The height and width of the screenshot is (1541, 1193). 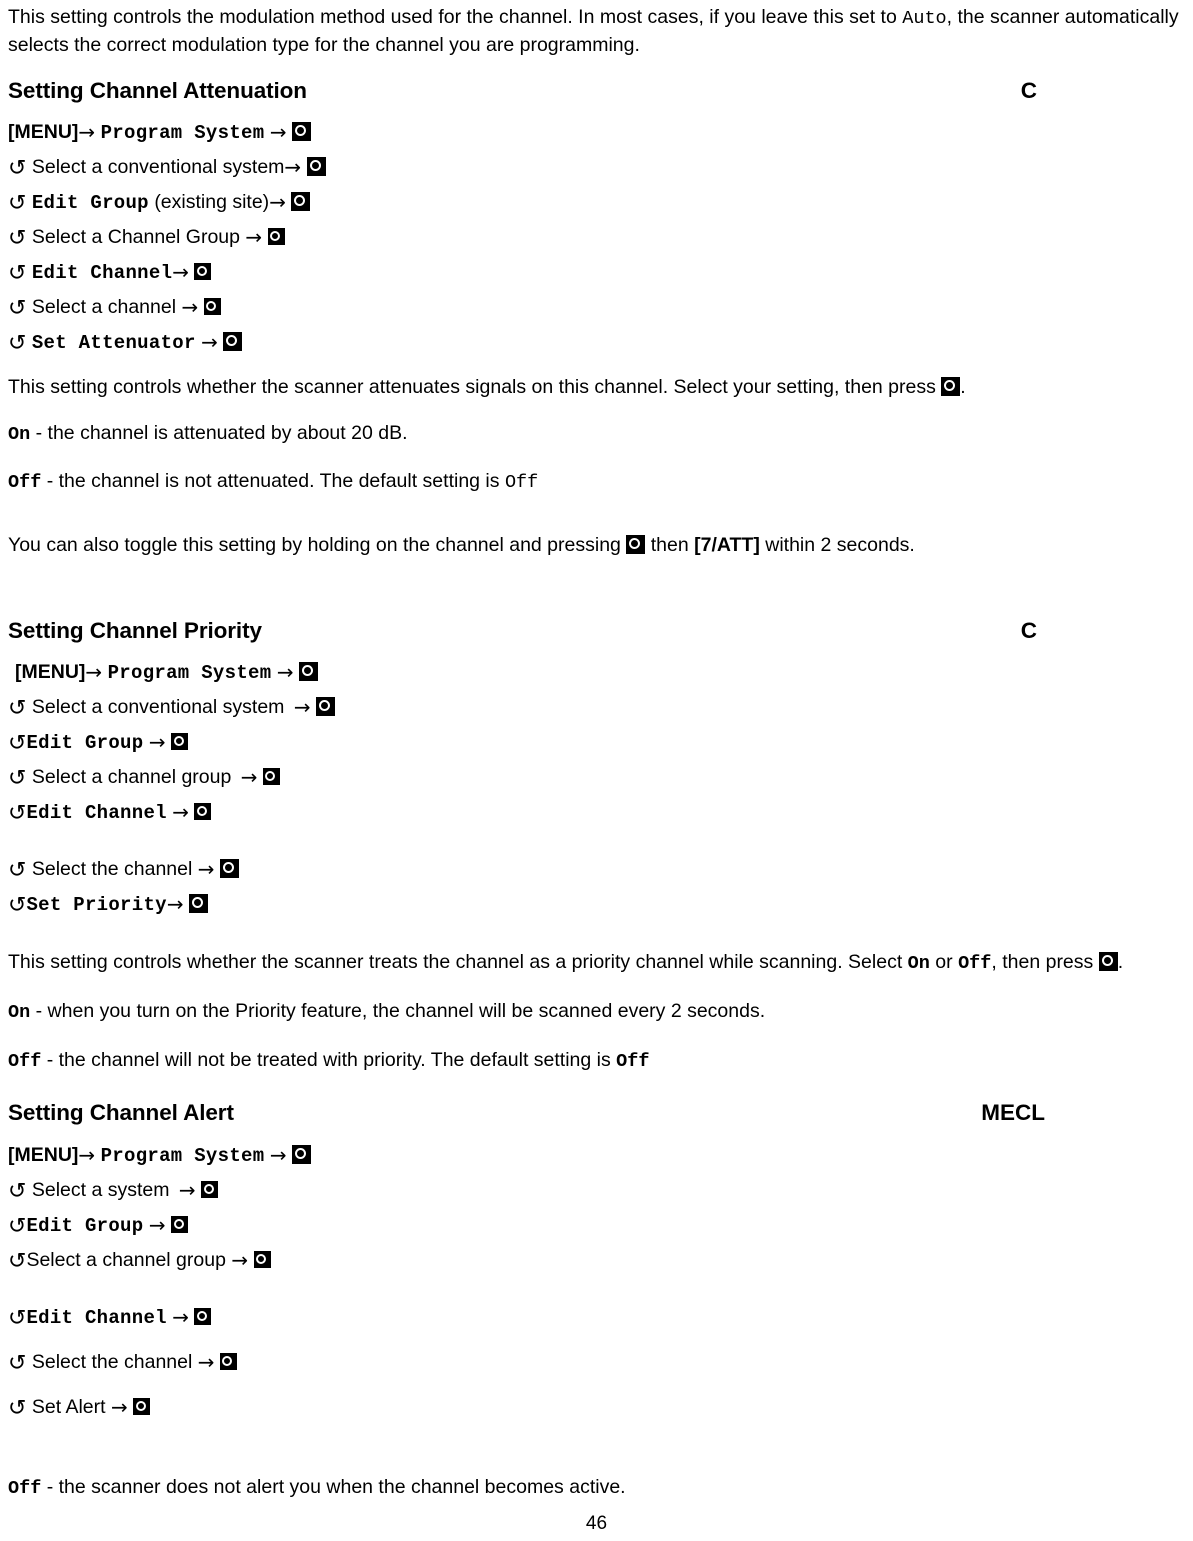 I want to click on intro-mono-value: Auto, so click(x=924, y=18).